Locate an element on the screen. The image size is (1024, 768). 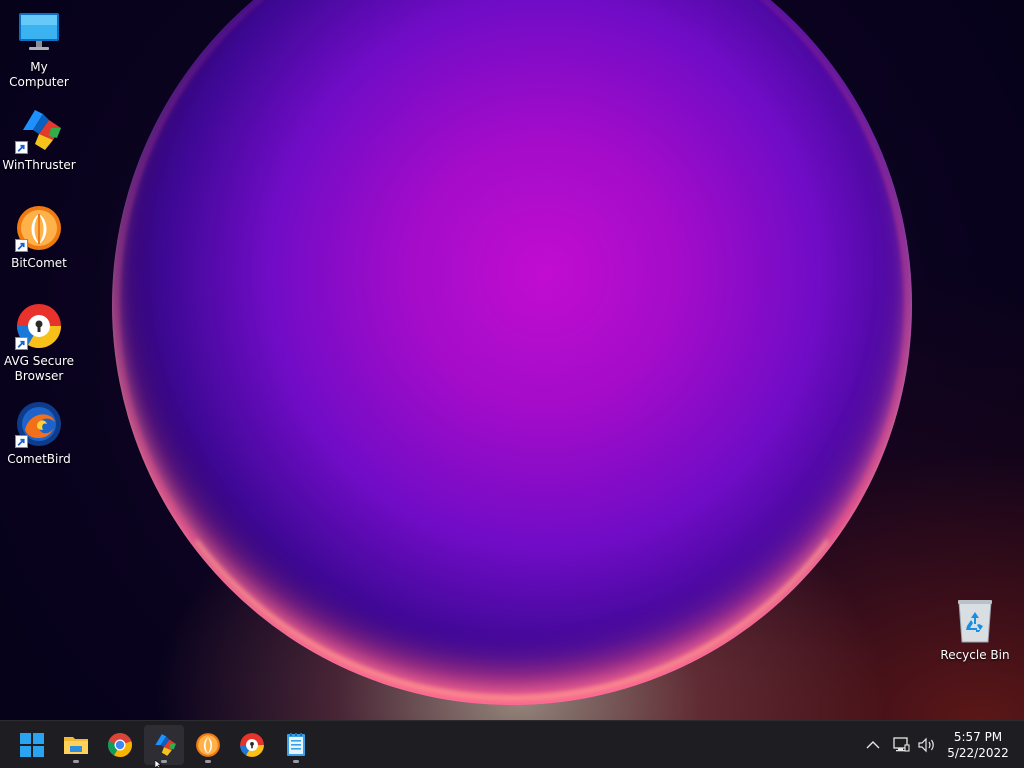
desktop-icon-label: CometBird is located at coordinates (39, 459).